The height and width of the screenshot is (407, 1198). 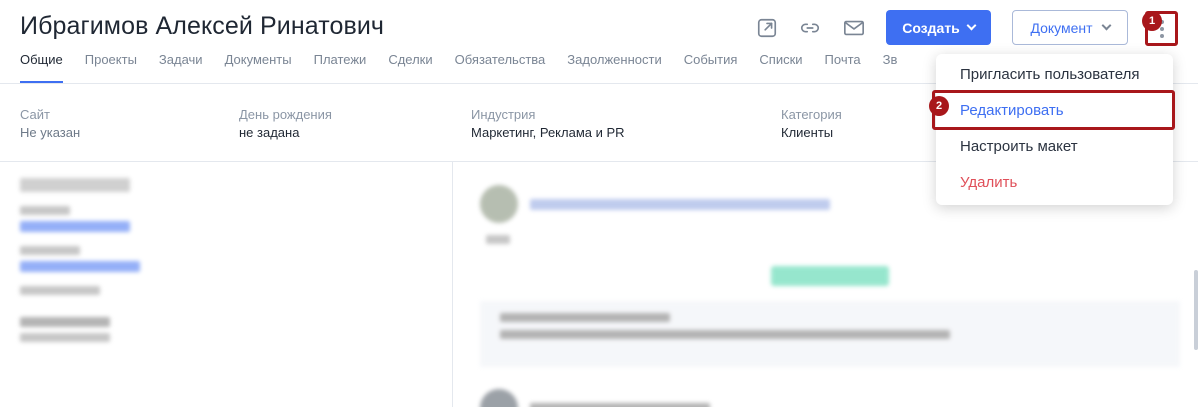 I want to click on document-button: Документ, so click(x=1070, y=27).